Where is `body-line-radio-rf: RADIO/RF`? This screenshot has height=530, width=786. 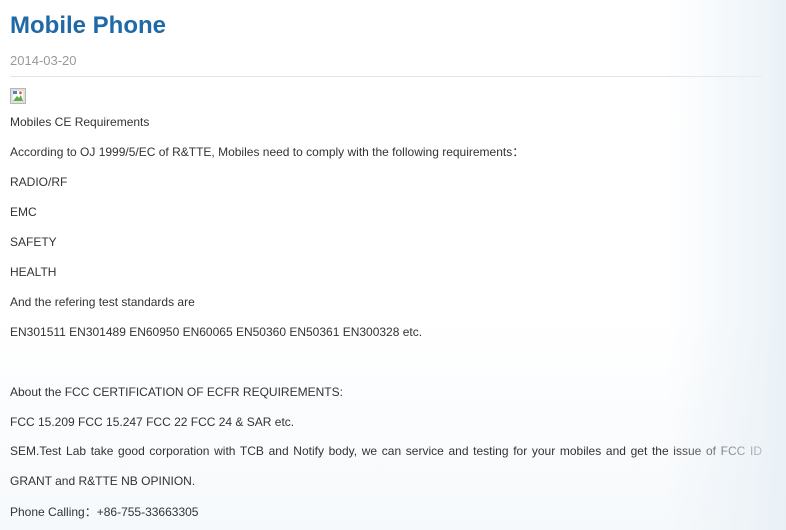
body-line-radio-rf: RADIO/RF is located at coordinates (39, 182).